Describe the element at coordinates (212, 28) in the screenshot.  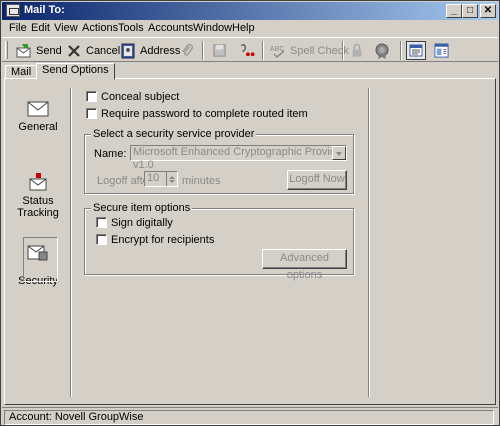
I see `menu-window: Window` at that location.